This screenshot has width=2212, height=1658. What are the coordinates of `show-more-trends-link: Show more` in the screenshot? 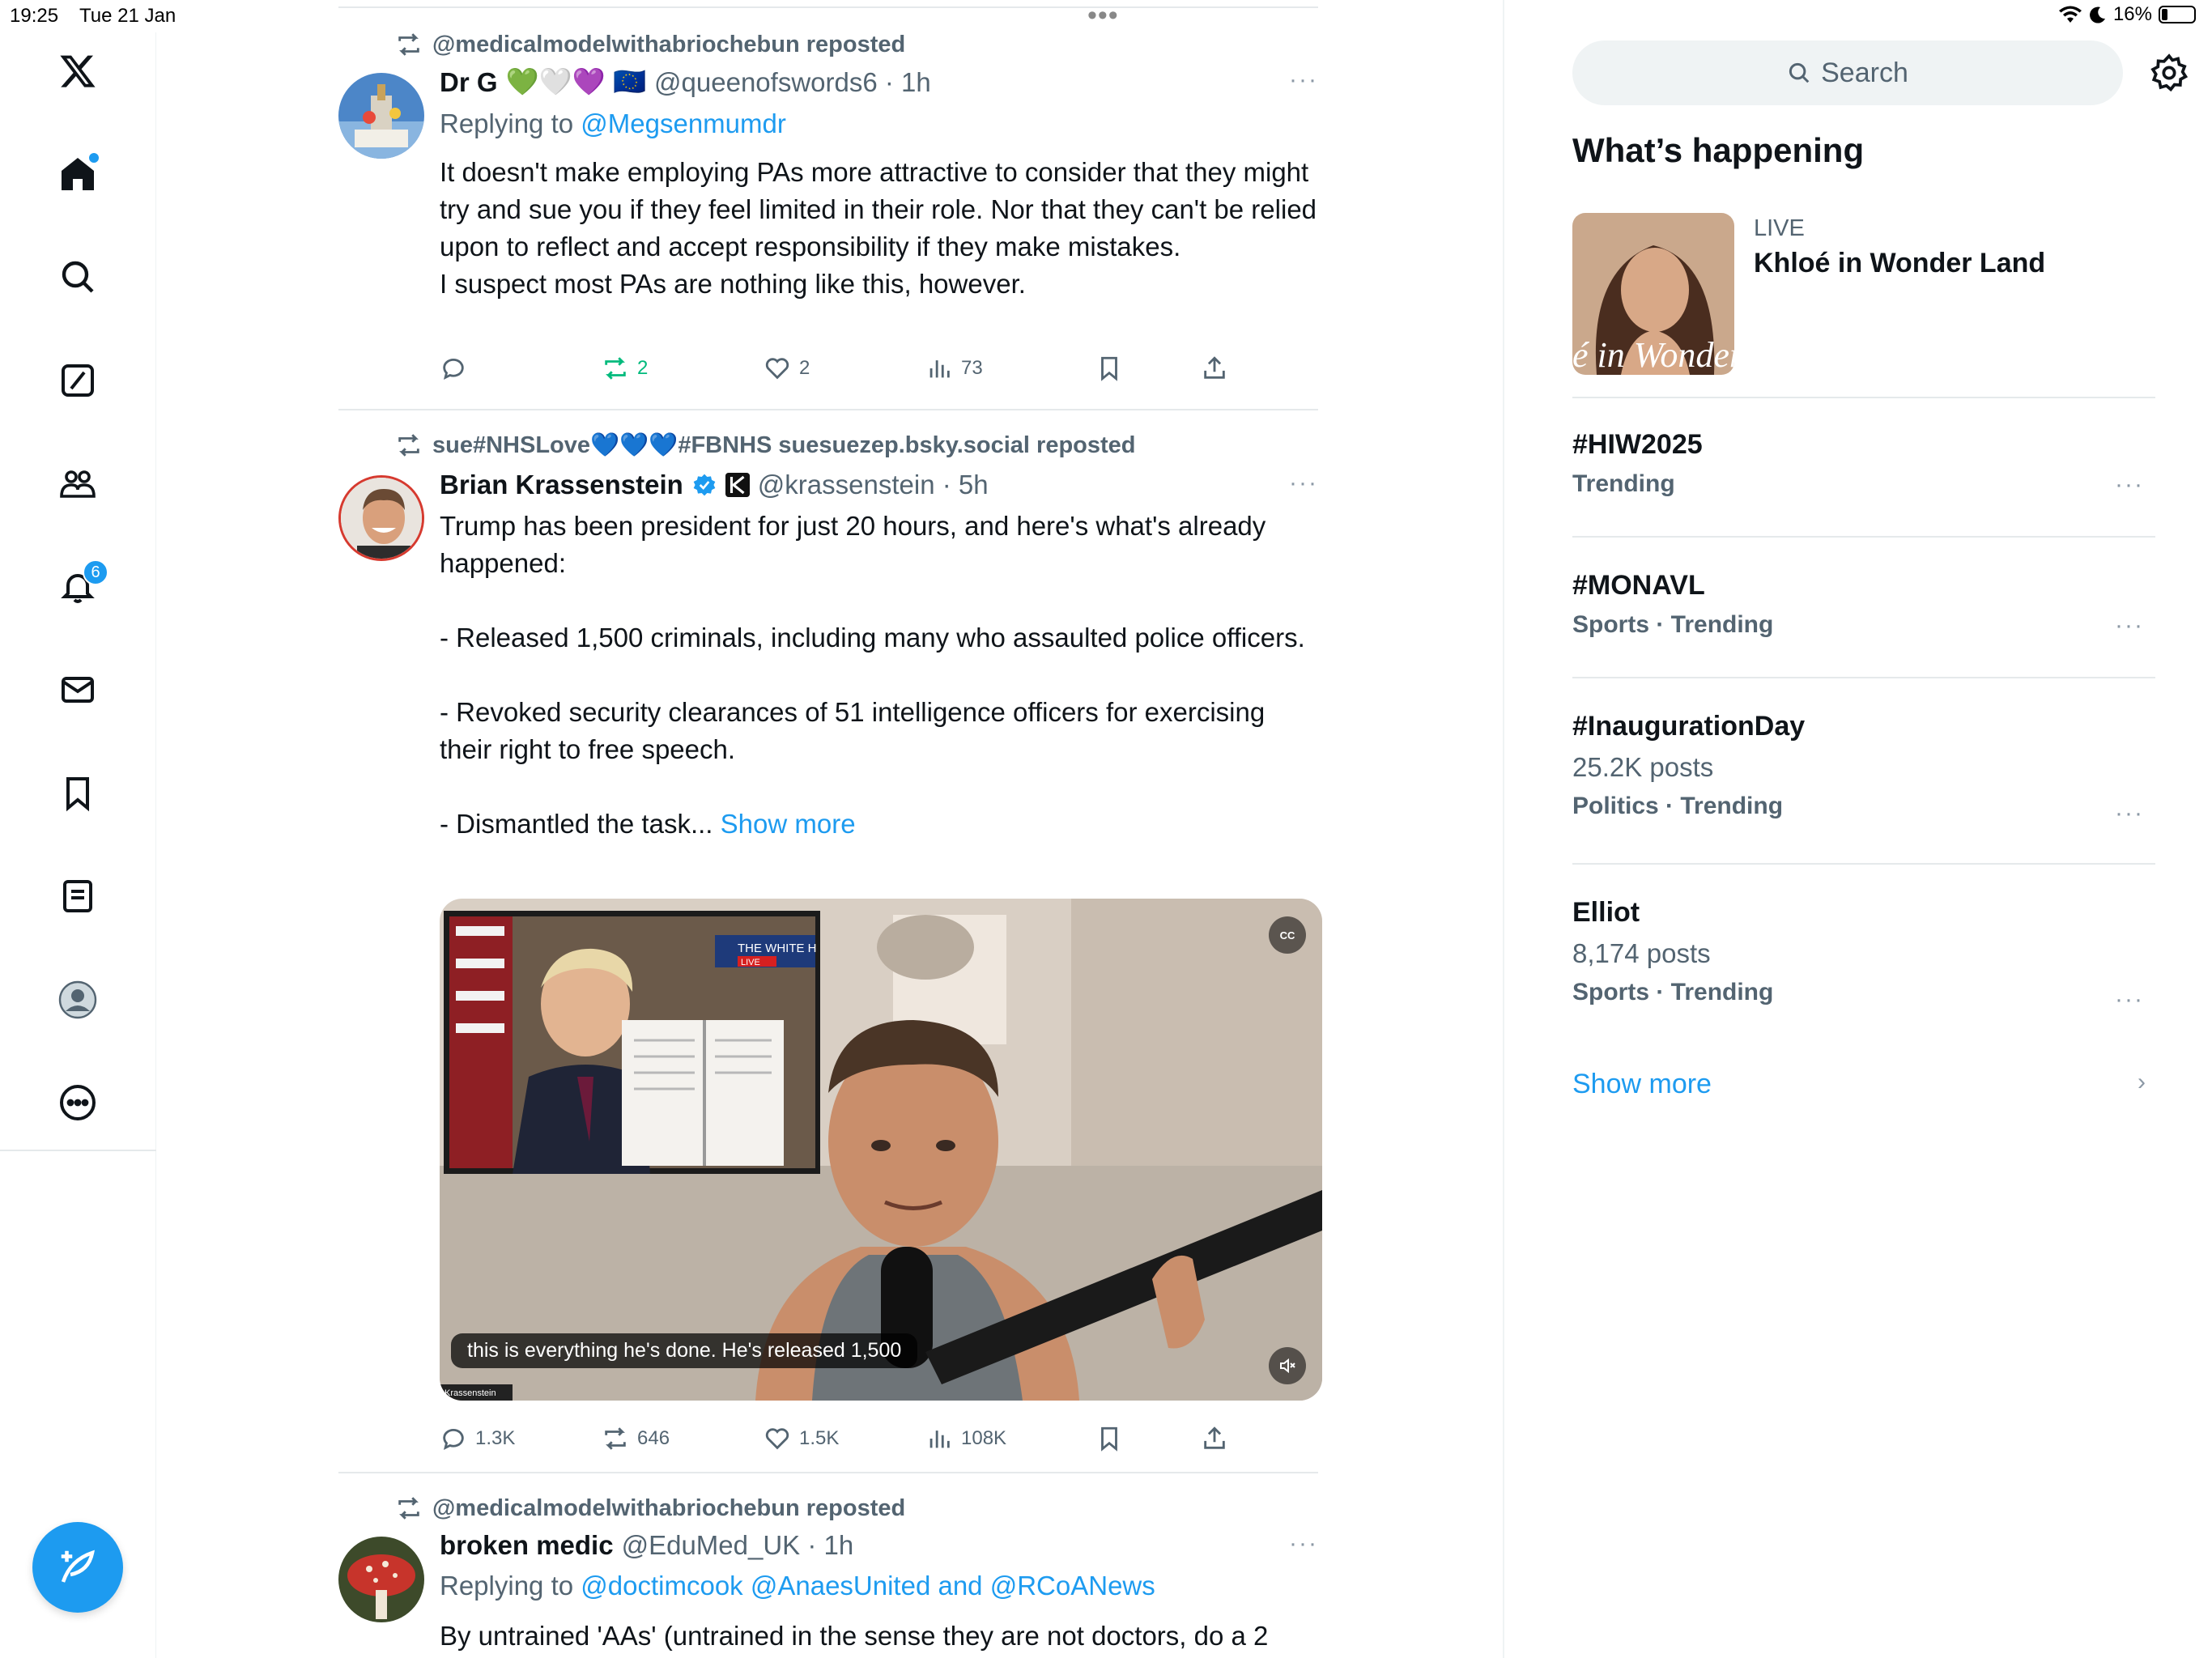 It's located at (1642, 1084).